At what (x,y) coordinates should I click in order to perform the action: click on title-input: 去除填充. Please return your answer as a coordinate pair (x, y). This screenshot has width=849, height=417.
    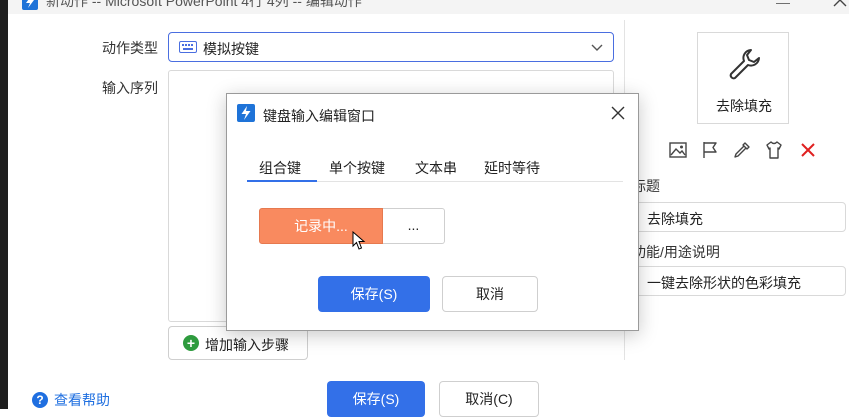
    Looking at the image, I should click on (739, 217).